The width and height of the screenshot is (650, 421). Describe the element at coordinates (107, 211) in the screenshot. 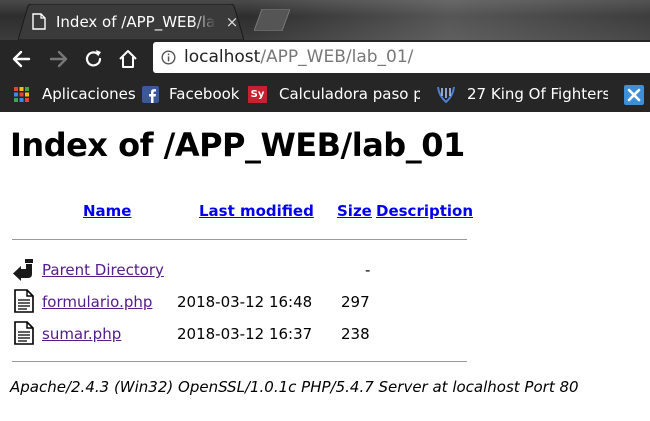

I see `column-header-name: Name` at that location.